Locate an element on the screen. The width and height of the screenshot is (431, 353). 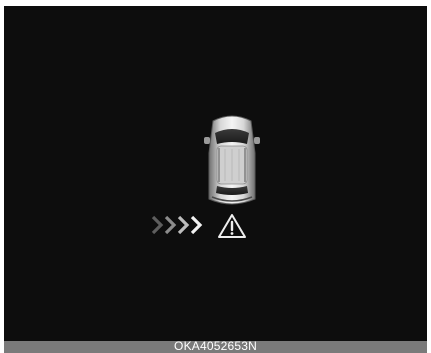
chevrons-right-icon is located at coordinates (177, 225).